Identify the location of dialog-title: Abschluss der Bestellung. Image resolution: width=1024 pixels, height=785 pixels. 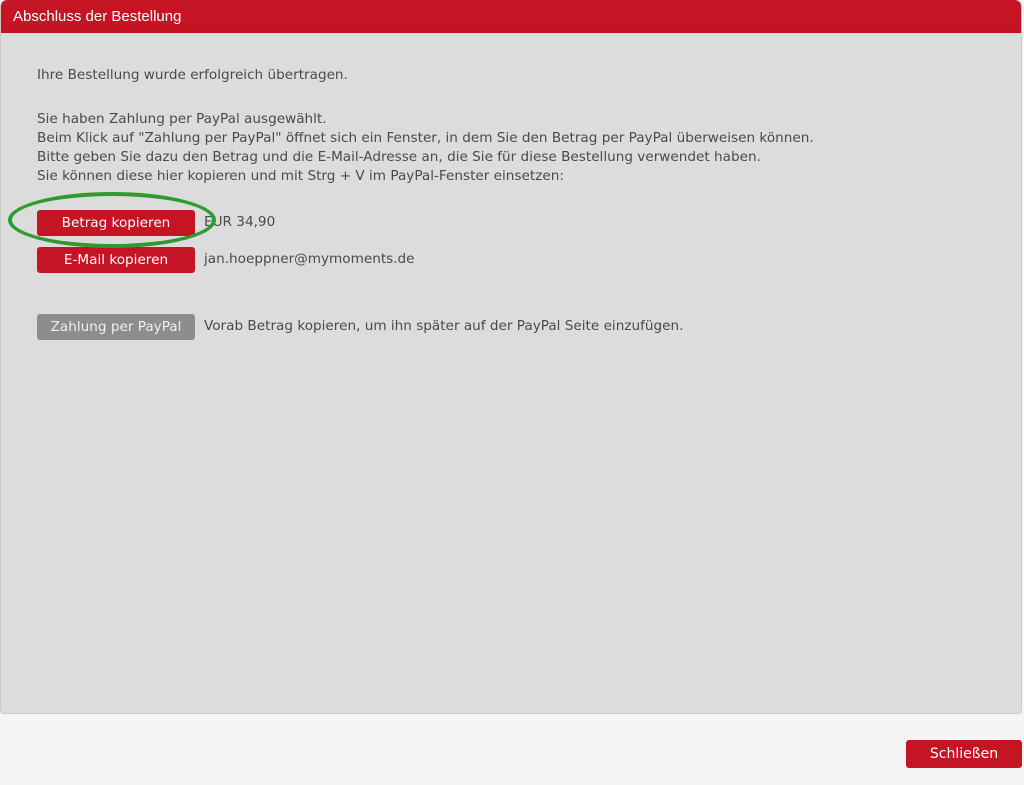
(511, 16).